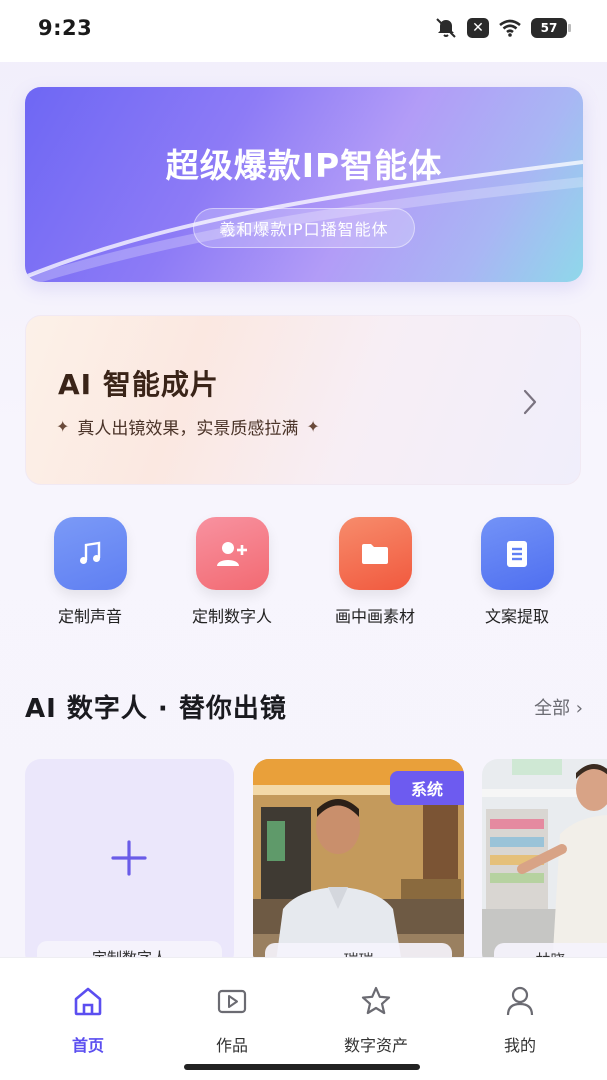 The width and height of the screenshot is (607, 1080). Describe the element at coordinates (530, 402) in the screenshot. I see `chevron-right-icon` at that location.